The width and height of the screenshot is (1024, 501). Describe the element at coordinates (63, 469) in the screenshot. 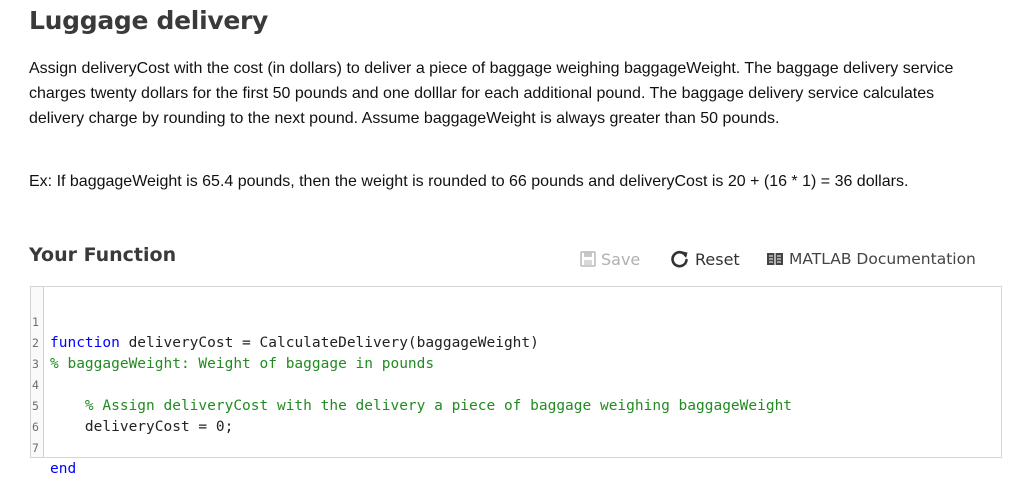

I see `keyword: end` at that location.